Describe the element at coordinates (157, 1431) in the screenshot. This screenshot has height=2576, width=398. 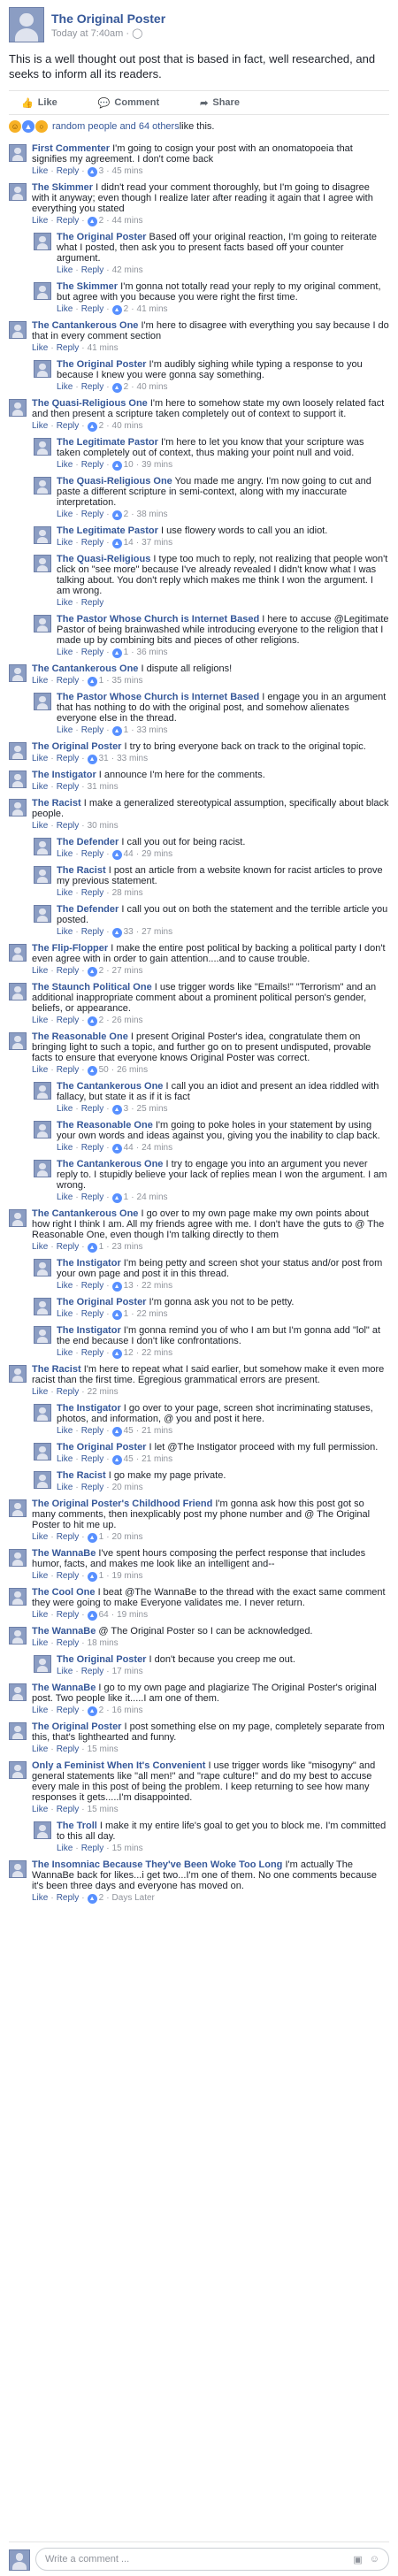
I see `comment-timestamp: 21 mins` at that location.